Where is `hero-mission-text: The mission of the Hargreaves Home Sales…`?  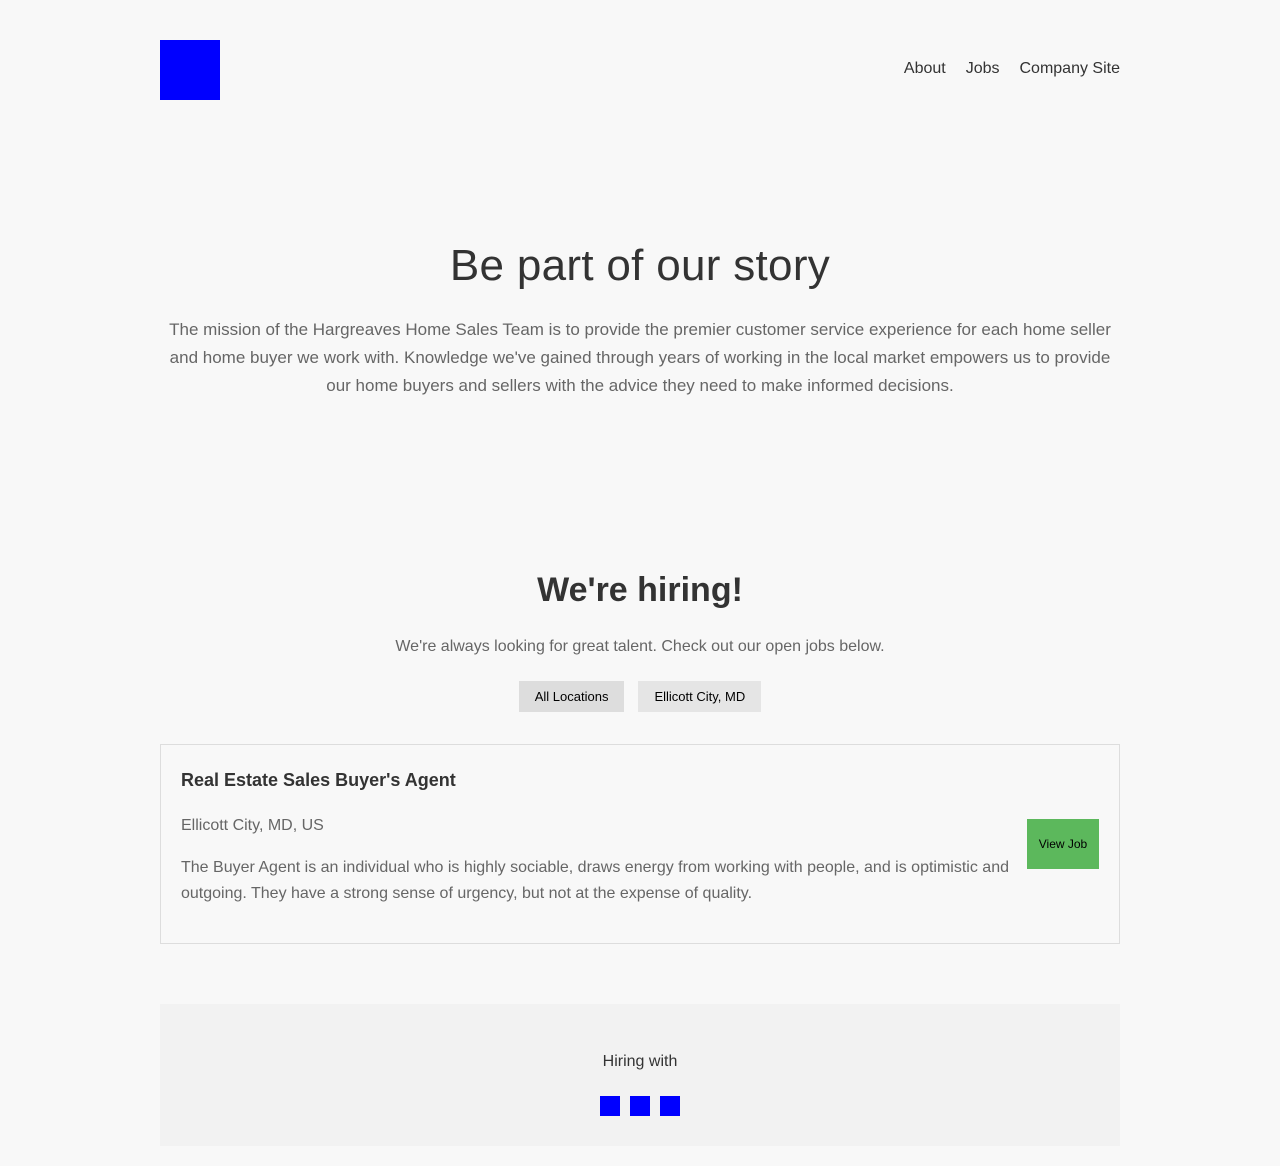
hero-mission-text: The mission of the Hargreaves Home Sales… is located at coordinates (640, 357).